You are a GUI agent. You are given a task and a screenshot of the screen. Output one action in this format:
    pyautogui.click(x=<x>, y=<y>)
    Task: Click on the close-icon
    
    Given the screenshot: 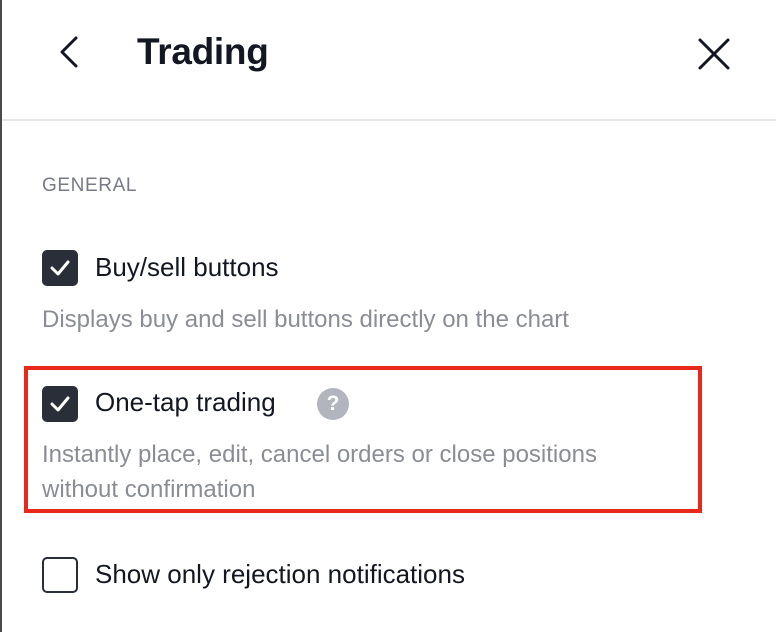 What is the action you would take?
    pyautogui.click(x=714, y=54)
    